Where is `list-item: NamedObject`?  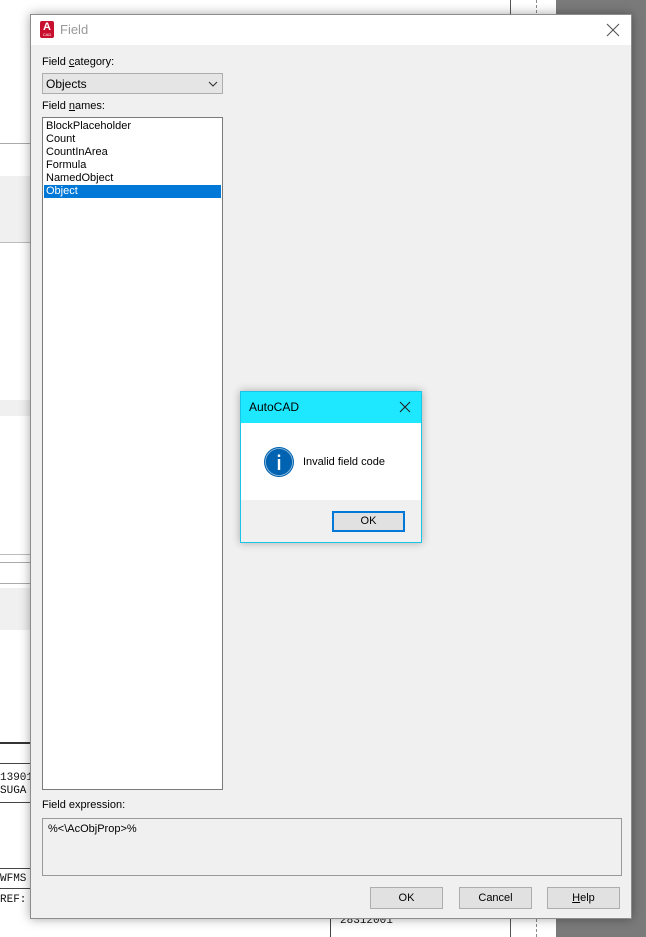
list-item: NamedObject is located at coordinates (132, 178).